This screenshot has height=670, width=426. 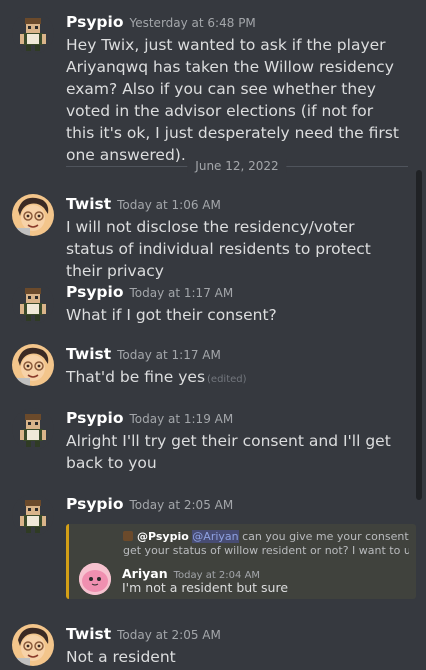 I want to click on message-header: Psypio Today at 1:17 AM, so click(x=149, y=291).